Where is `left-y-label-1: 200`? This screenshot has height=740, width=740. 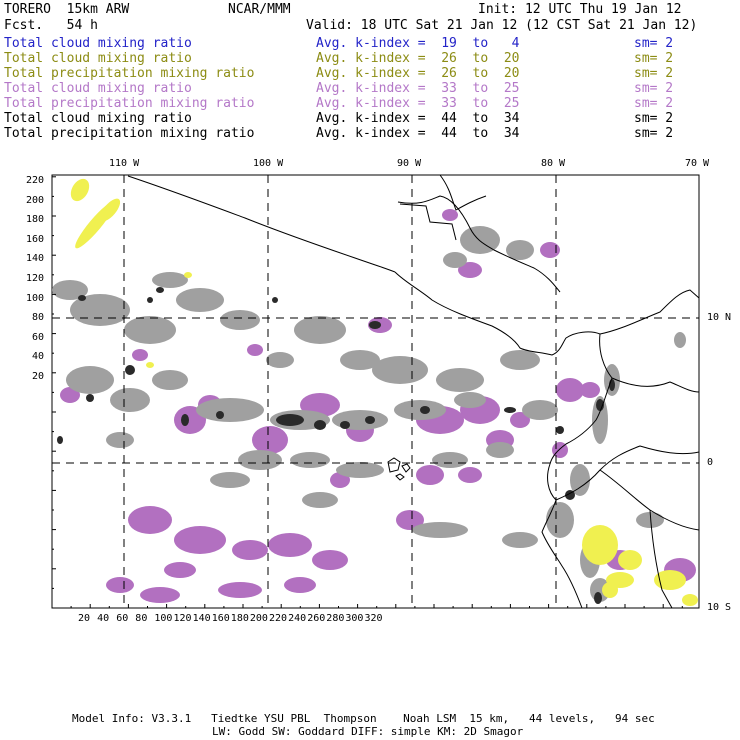
left-y-label-1: 200 is located at coordinates (34, 200).